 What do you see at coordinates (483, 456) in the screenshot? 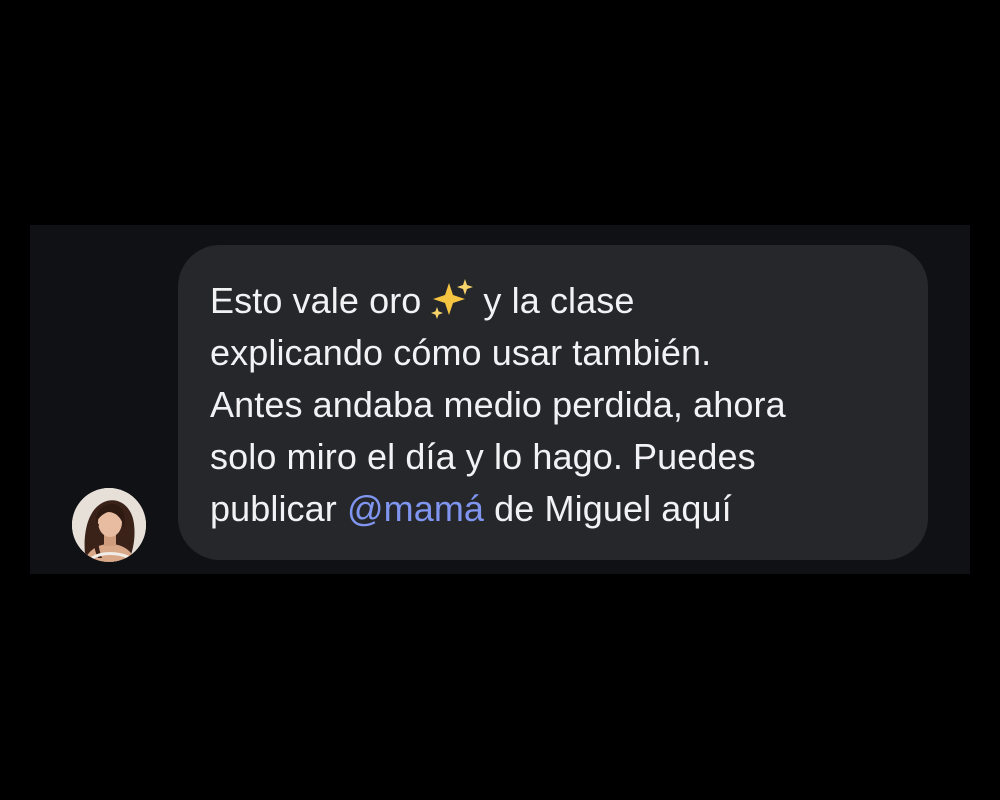
I see `message-line-4: solo miro el día y lo hago. Puedes` at bounding box center [483, 456].